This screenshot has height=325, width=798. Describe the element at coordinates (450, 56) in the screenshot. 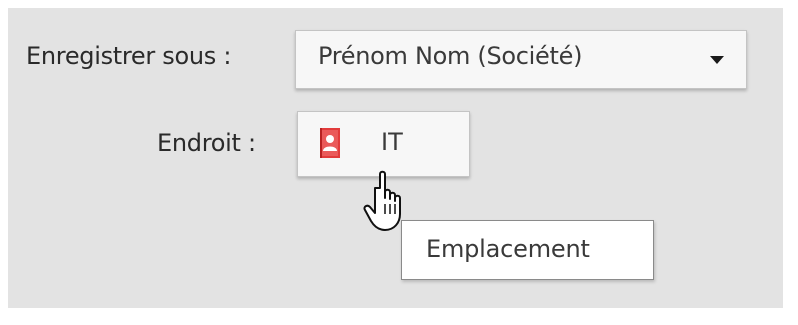

I see `save-as-selected-value: Prénom Nom (Société)` at that location.